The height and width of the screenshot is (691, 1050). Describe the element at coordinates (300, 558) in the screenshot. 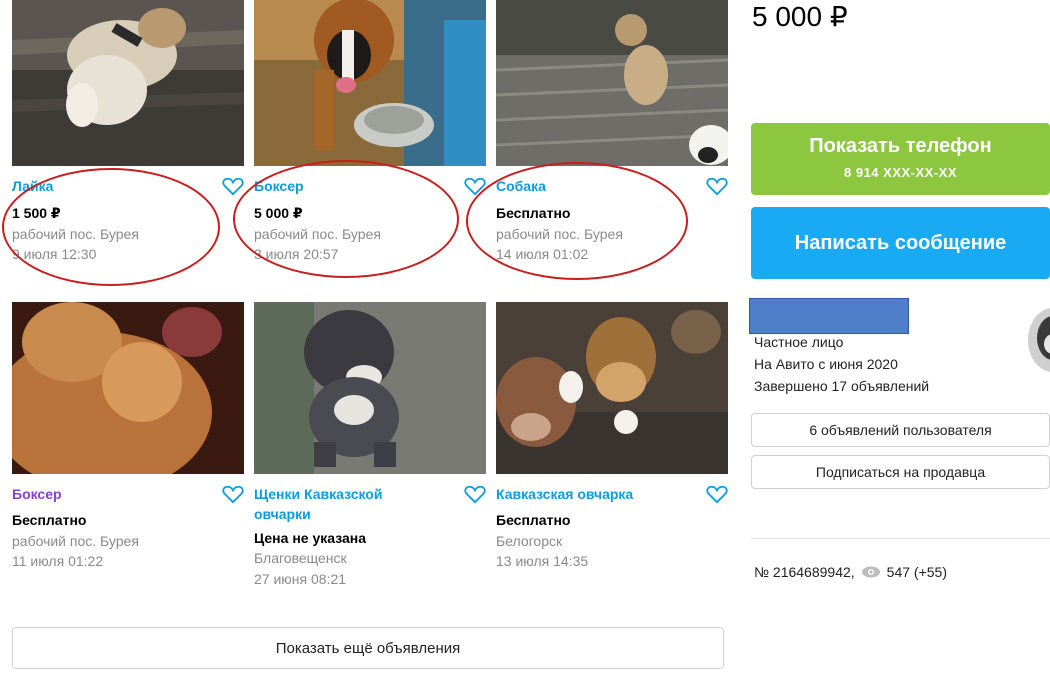

I see `listing-location: Благовещенск` at that location.